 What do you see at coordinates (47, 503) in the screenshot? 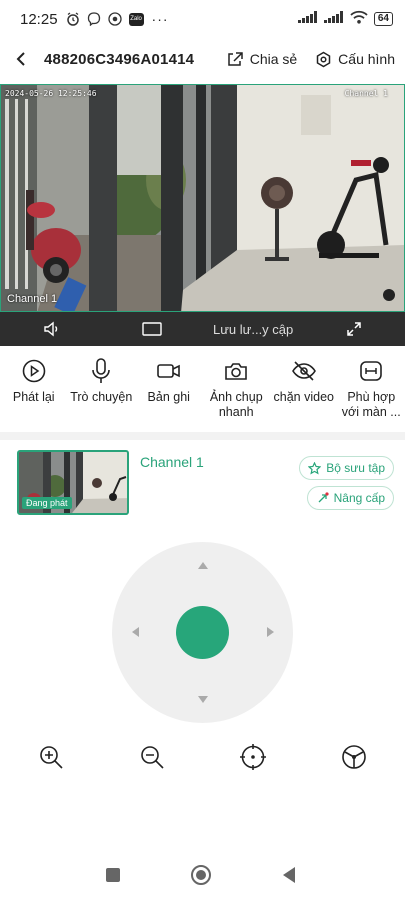
I see `live-badge: Đang phát` at bounding box center [47, 503].